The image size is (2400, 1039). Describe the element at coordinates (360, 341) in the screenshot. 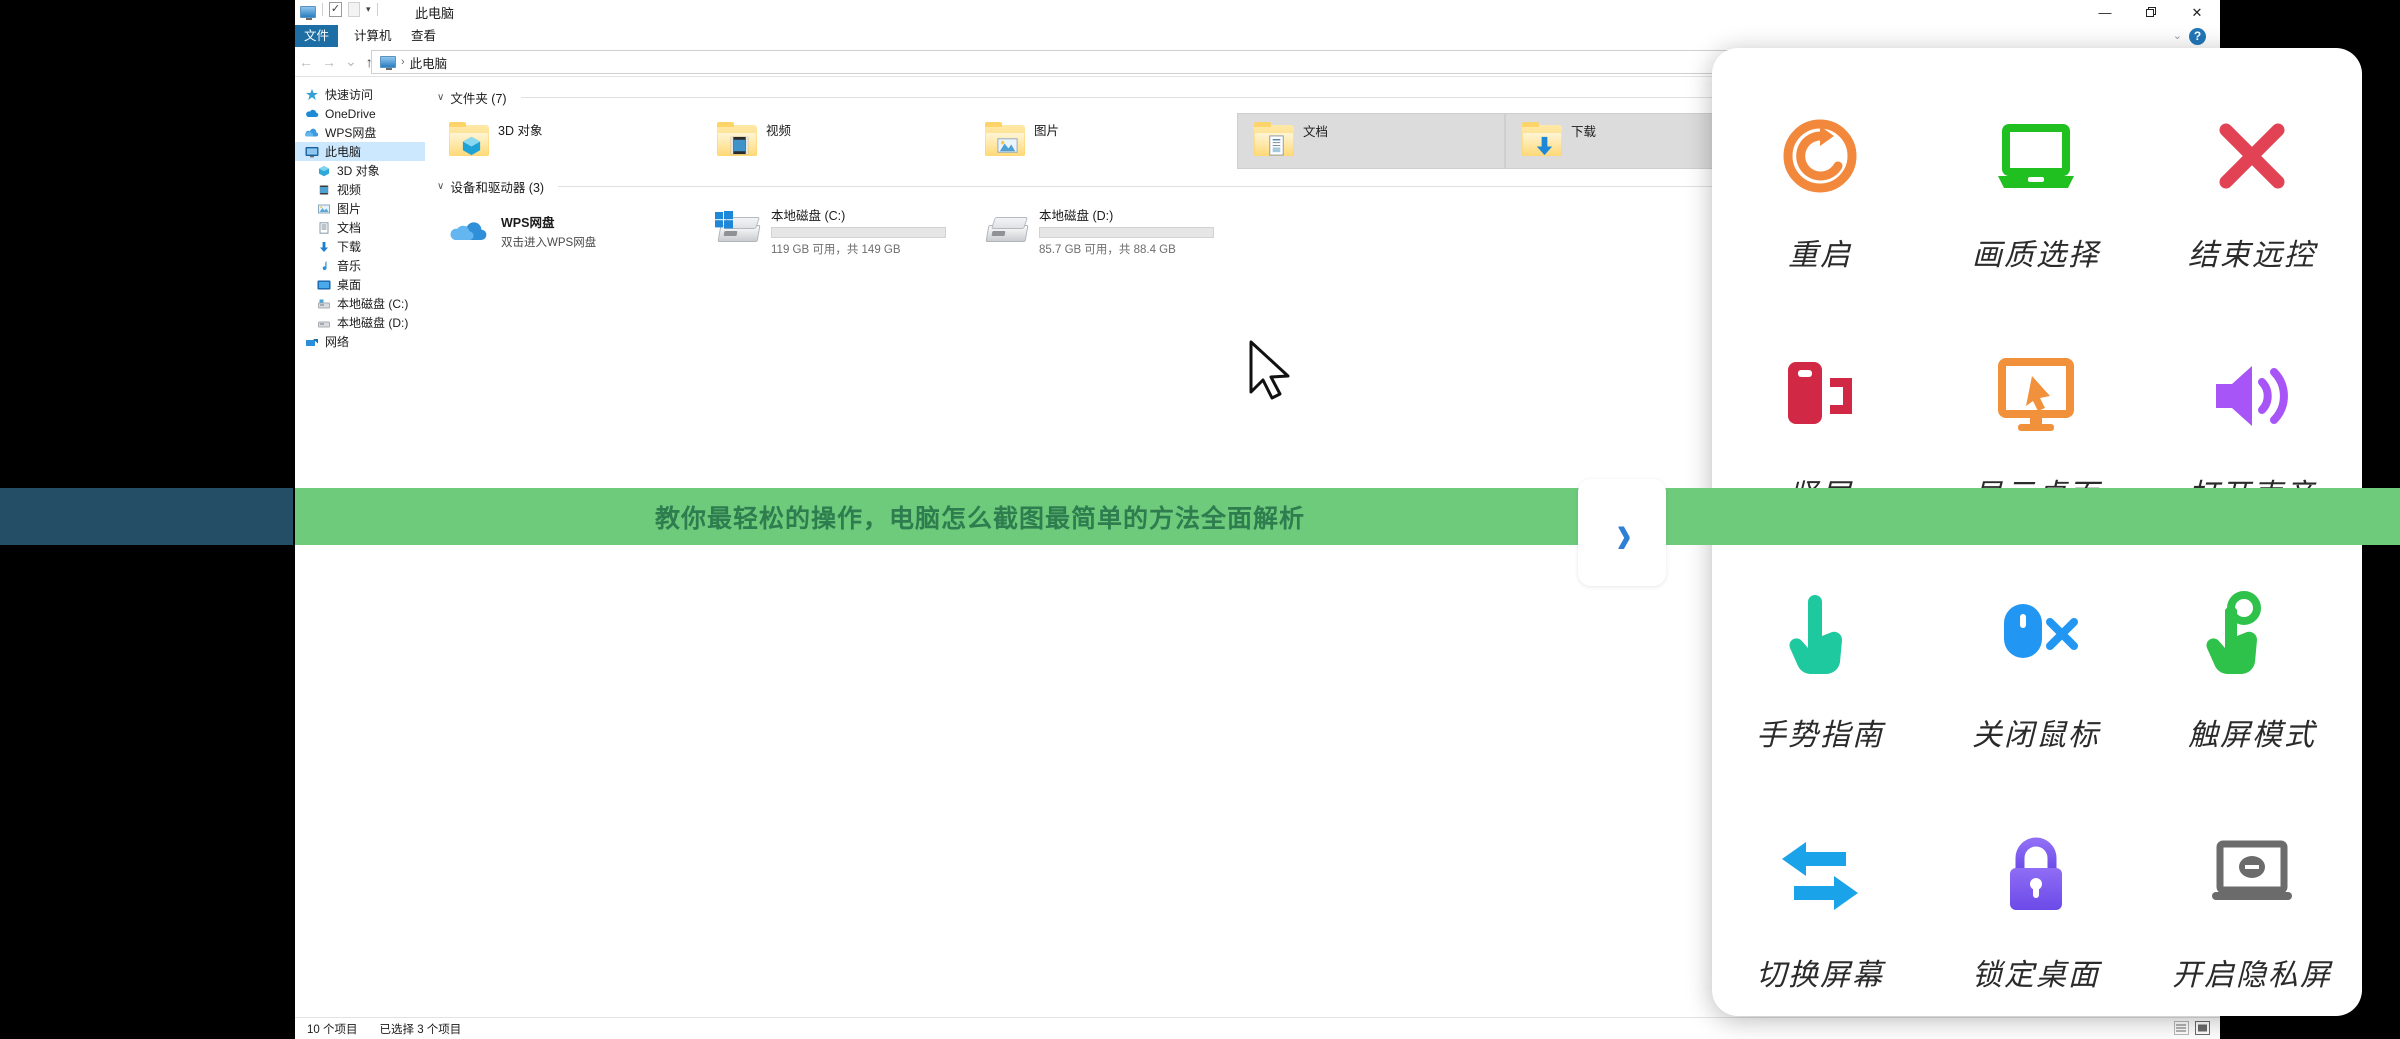

I see `sidebar-item-network: 网络` at that location.